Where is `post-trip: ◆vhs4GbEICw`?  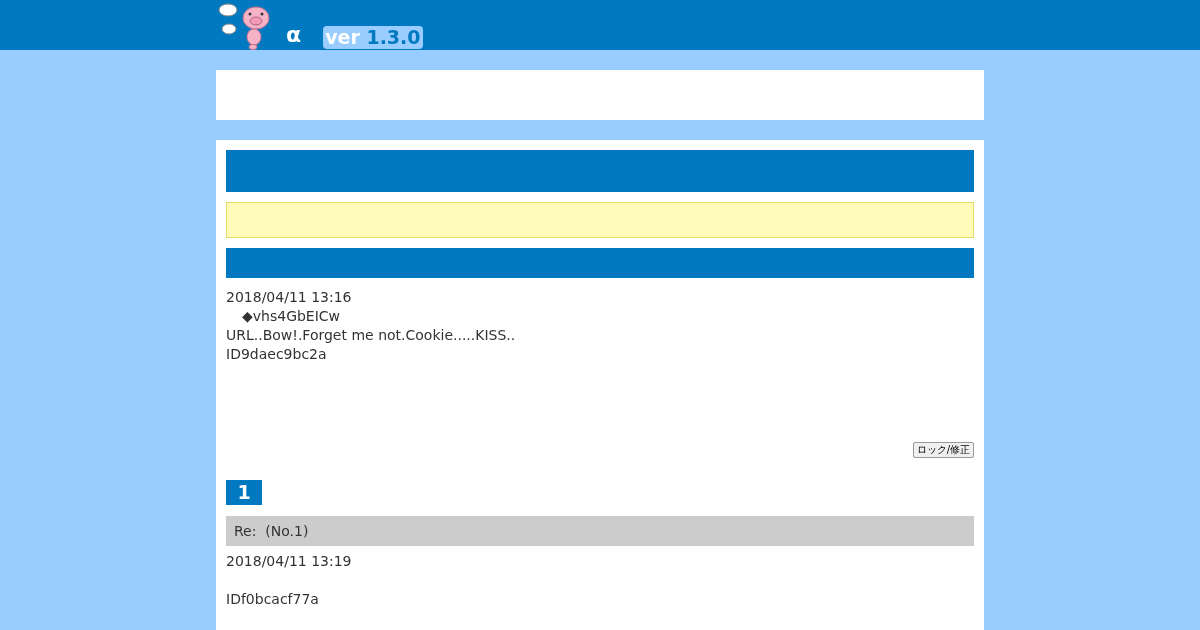
post-trip: ◆vhs4GbEICw is located at coordinates (291, 316).